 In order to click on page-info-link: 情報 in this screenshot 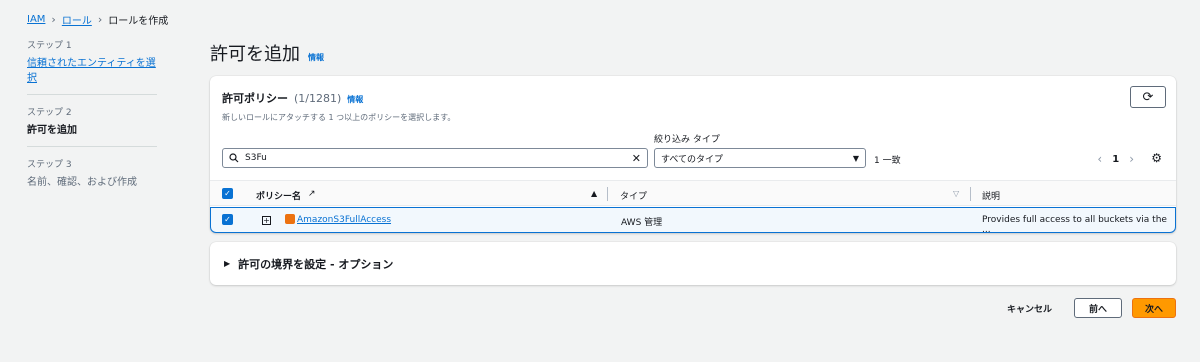, I will do `click(316, 57)`.